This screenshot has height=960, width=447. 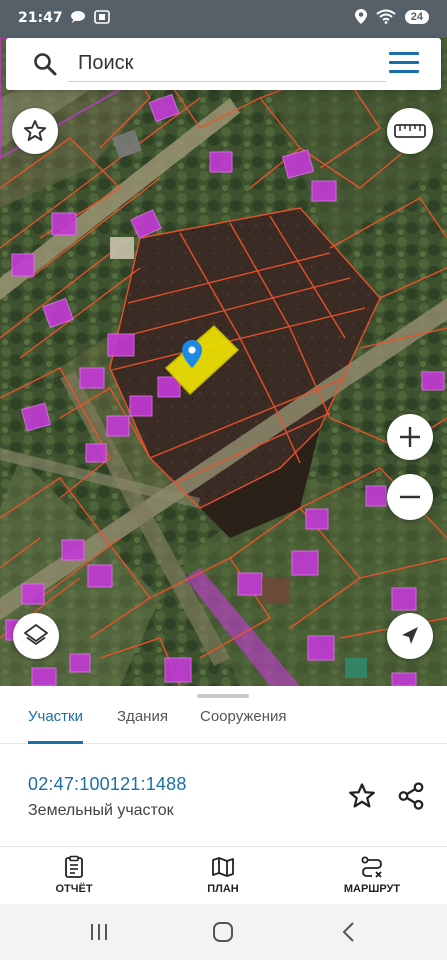 I want to click on tab-buildings: Здания, so click(x=142, y=725).